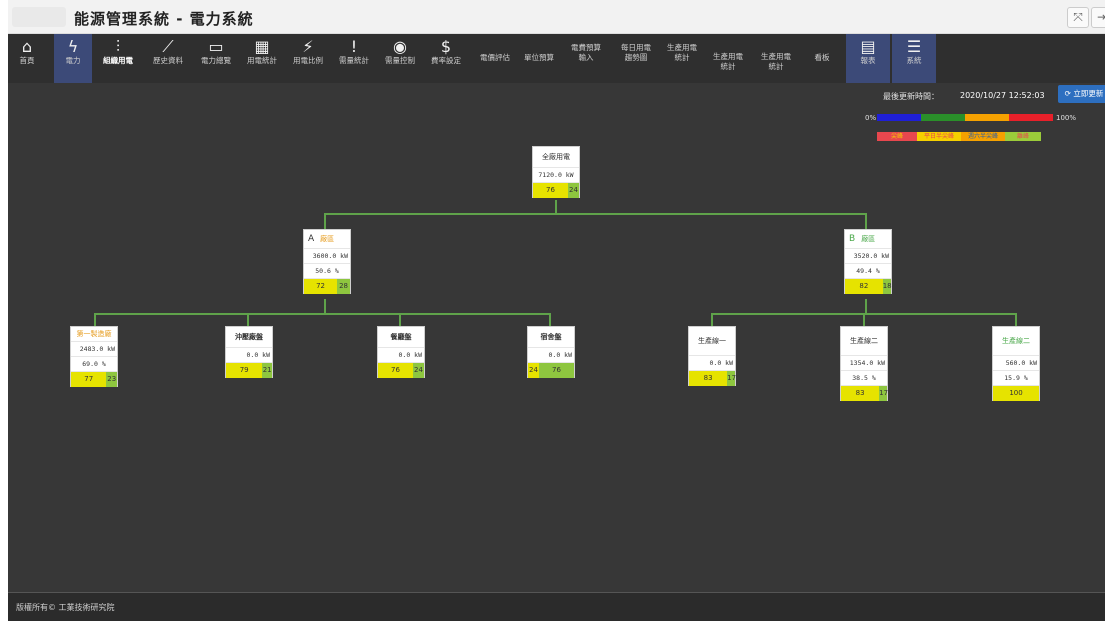 The image size is (1105, 621). What do you see at coordinates (712, 356) in the screenshot?
I see `node-b1: 生產線一 0.0 kW 83 17` at bounding box center [712, 356].